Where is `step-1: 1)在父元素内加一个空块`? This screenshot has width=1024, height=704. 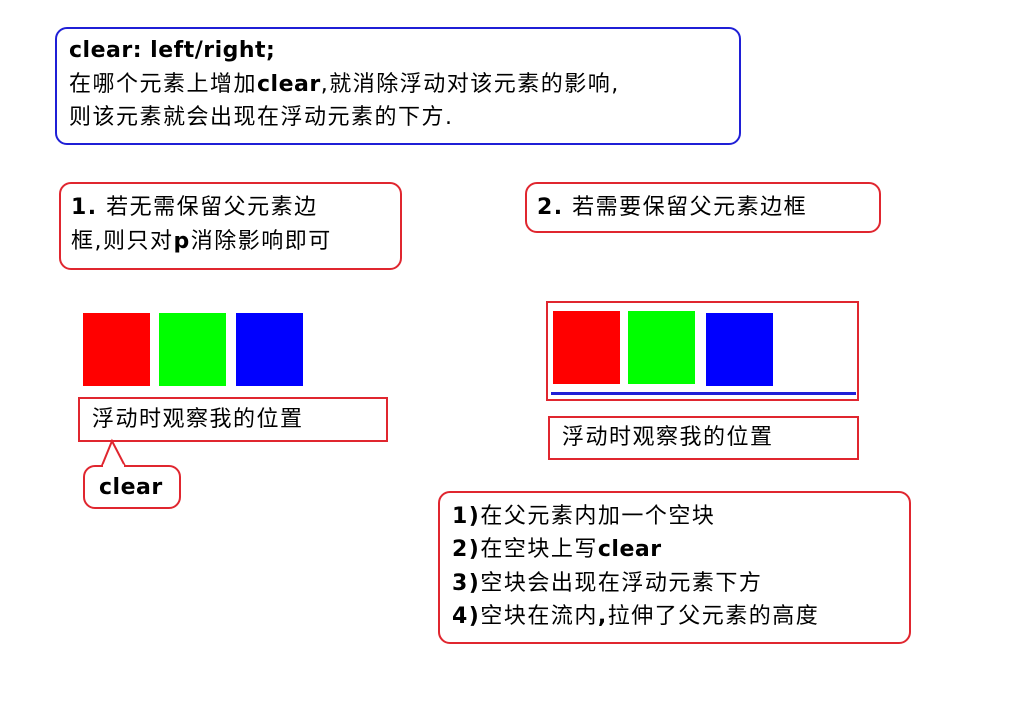
step-1: 1)在父元素内加一个空块 is located at coordinates (583, 517).